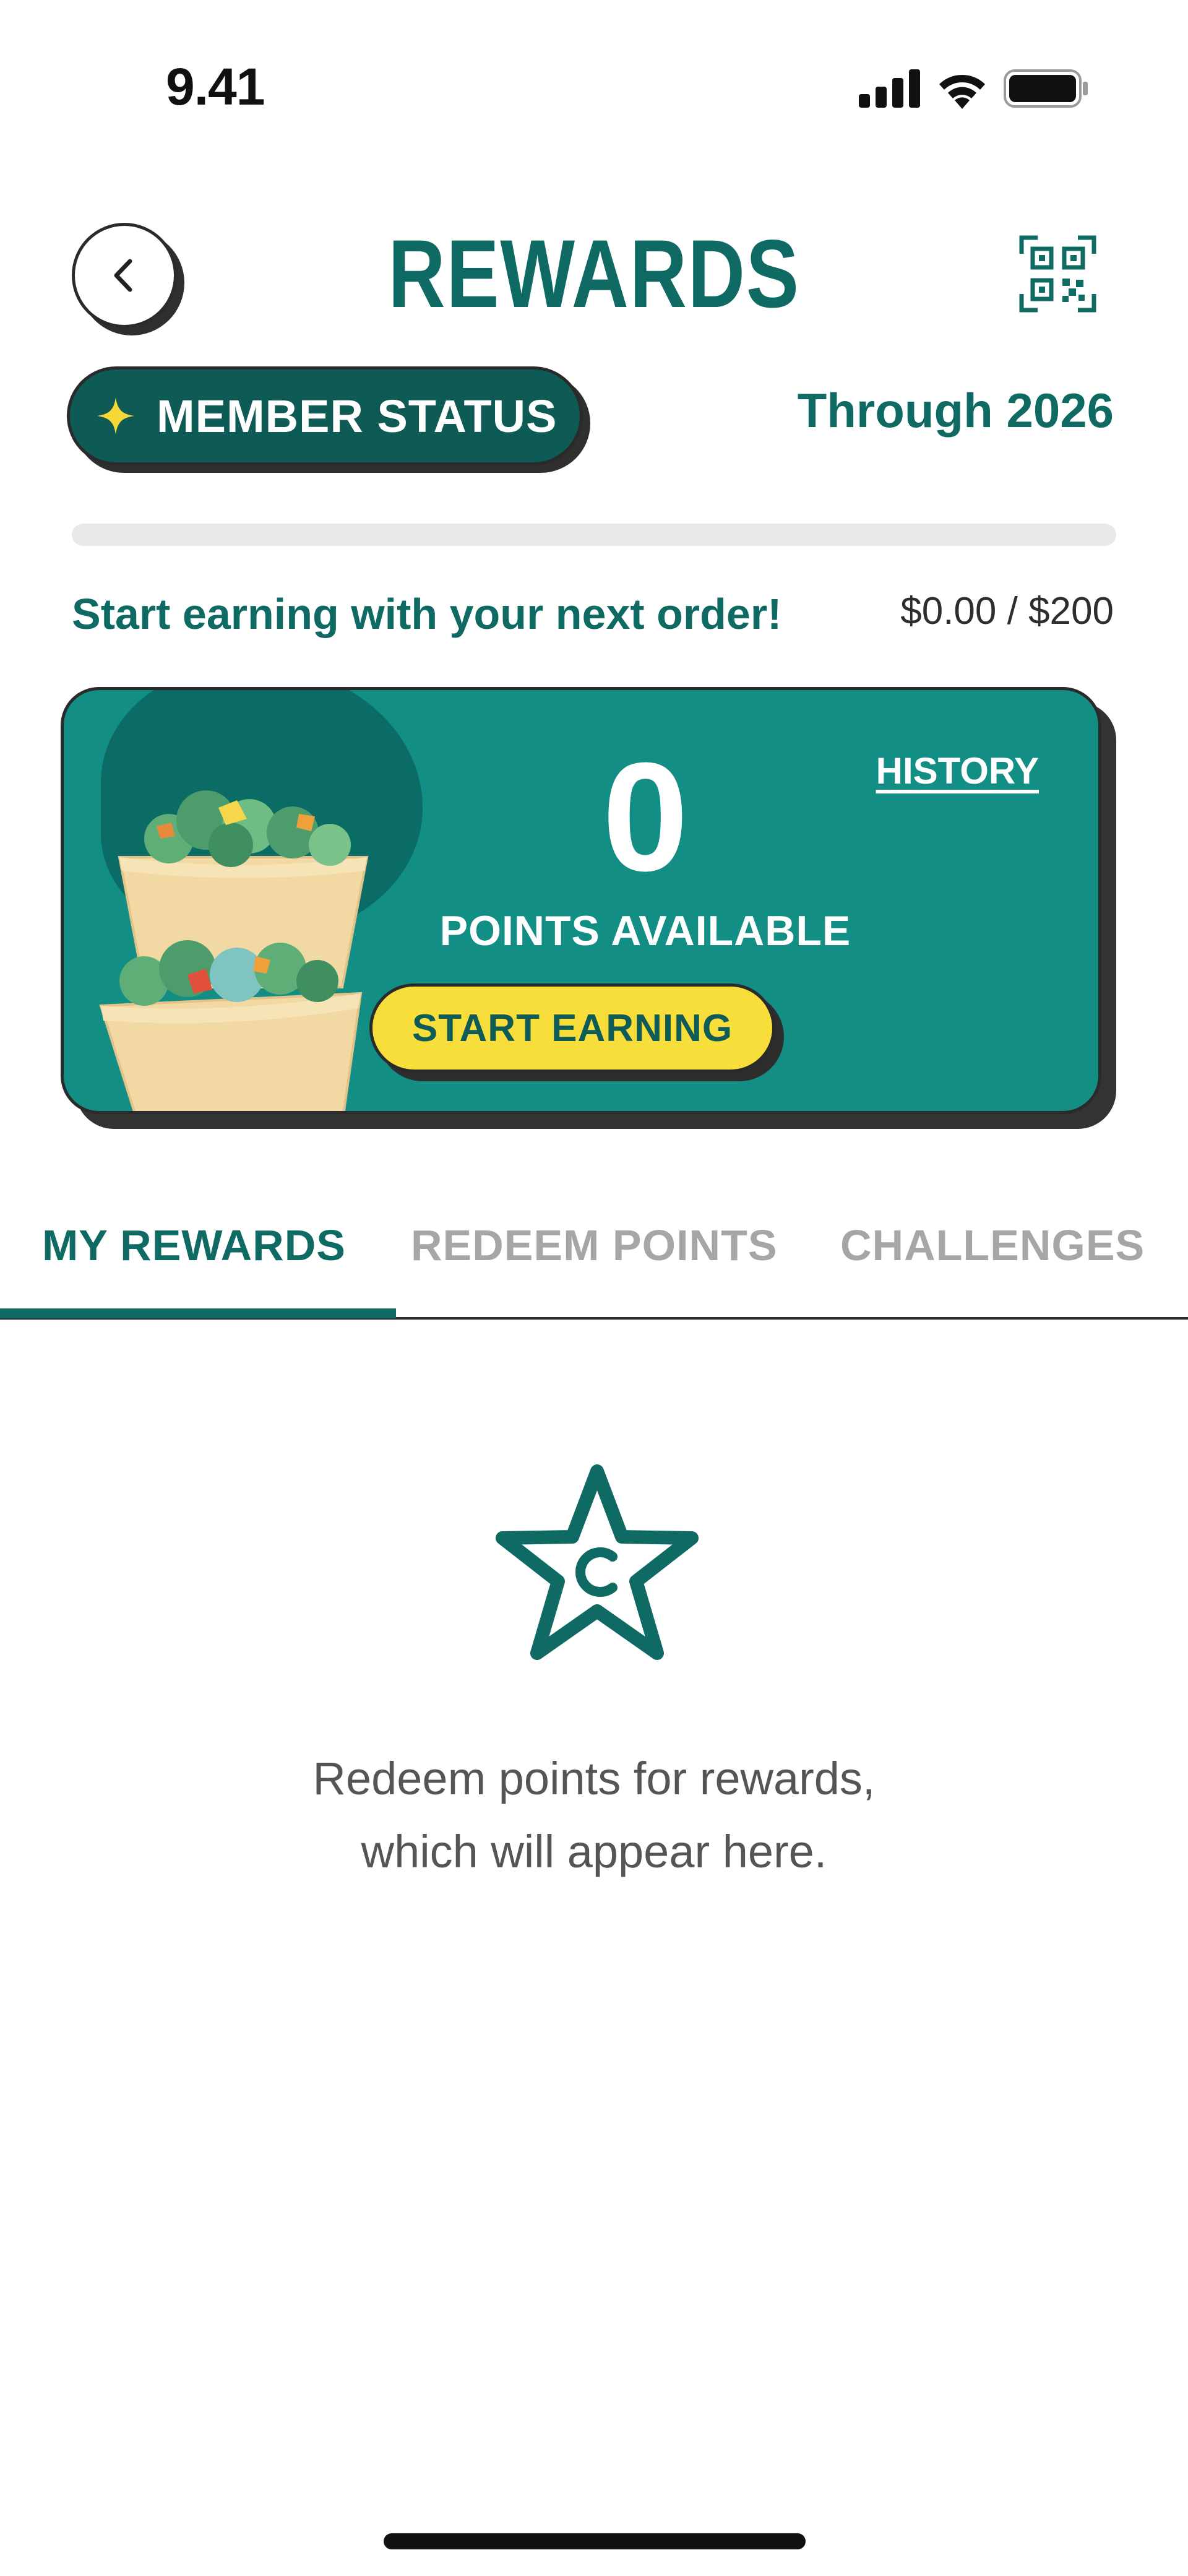  I want to click on tab-challenges: CHALLENGES, so click(992, 1245).